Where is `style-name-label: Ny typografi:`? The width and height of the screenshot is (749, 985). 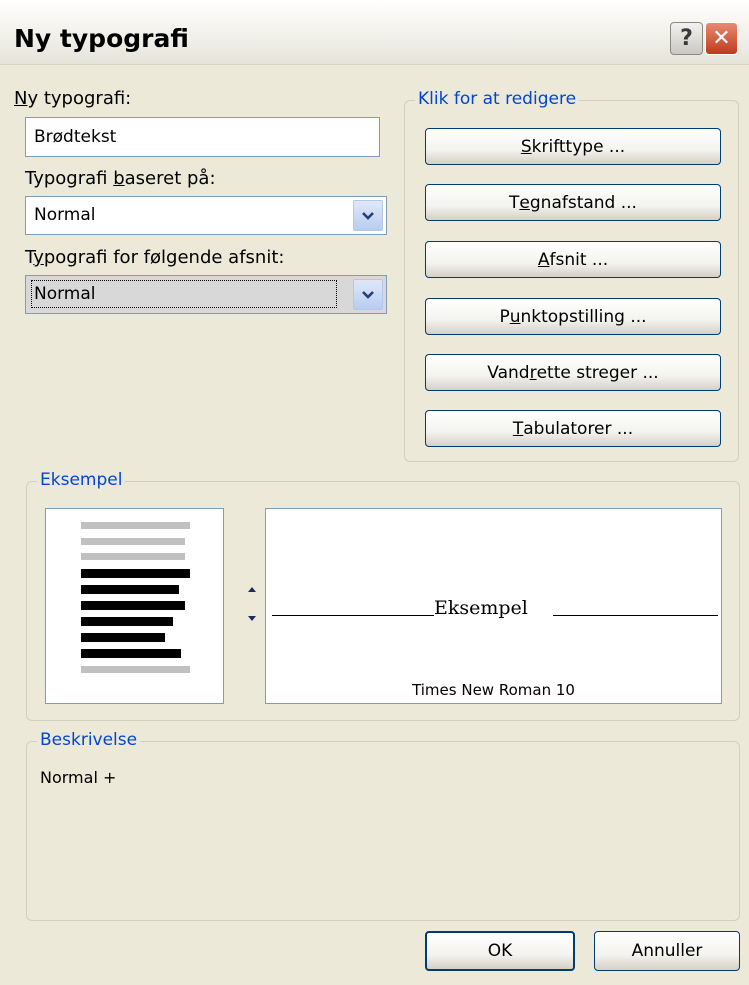 style-name-label: Ny typografi: is located at coordinates (73, 98).